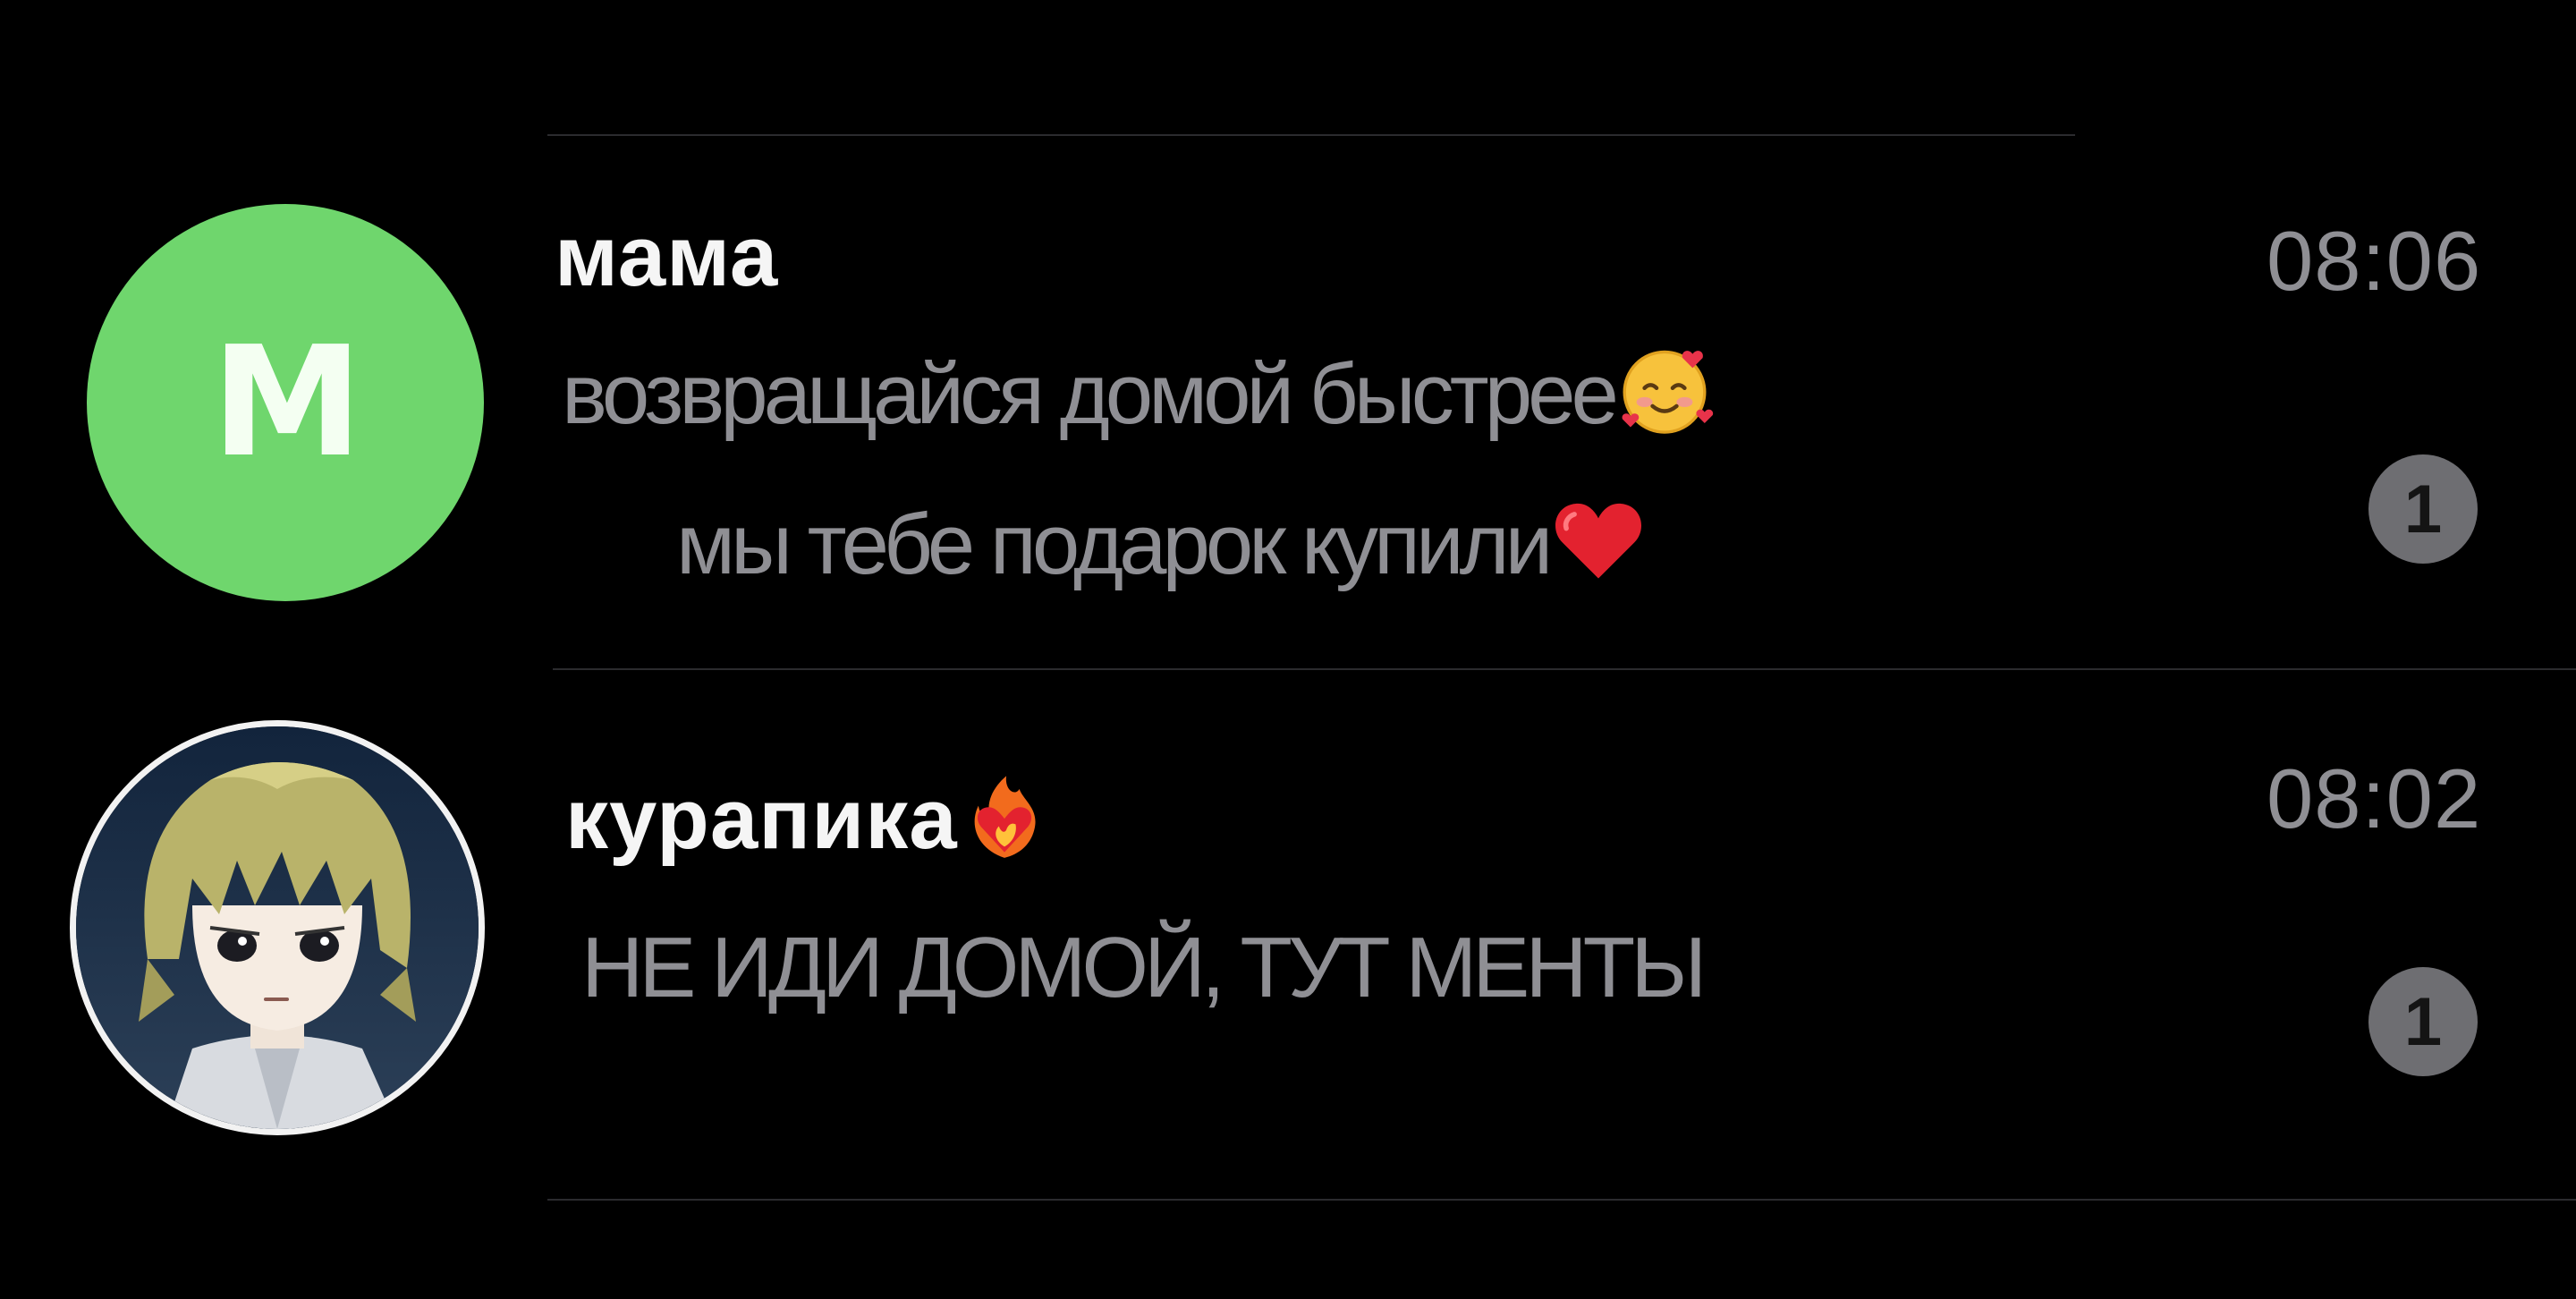 The width and height of the screenshot is (2576, 1299). Describe the element at coordinates (1114, 544) in the screenshot. I see `message-preview-text: мы тебе подарок купили` at that location.